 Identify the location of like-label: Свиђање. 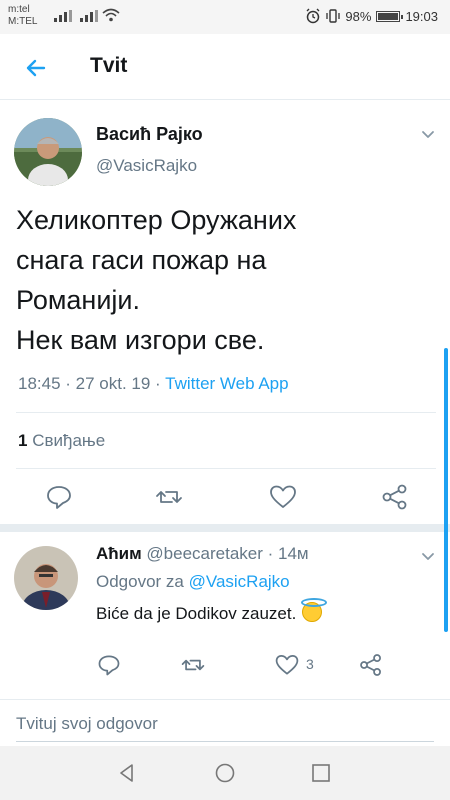
(66, 440).